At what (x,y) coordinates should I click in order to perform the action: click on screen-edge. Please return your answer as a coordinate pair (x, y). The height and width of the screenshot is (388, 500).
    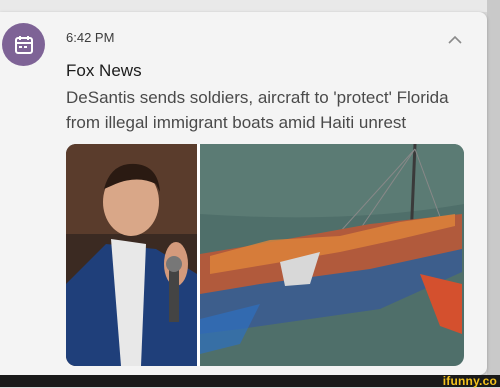
    Looking at the image, I should click on (493, 187).